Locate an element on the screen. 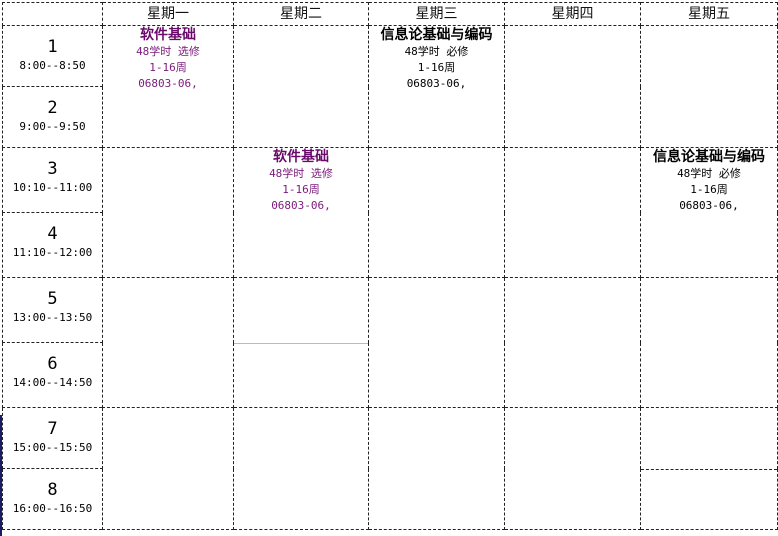 This screenshot has width=778, height=536. day-header-mon: 星期一 is located at coordinates (168, 14).